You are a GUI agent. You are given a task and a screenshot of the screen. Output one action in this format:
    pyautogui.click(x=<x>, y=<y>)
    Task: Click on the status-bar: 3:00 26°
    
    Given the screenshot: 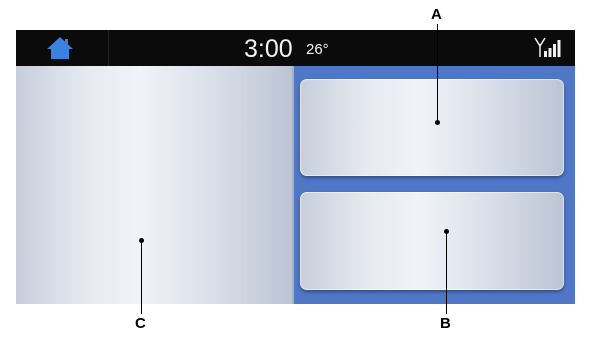 What is the action you would take?
    pyautogui.click(x=295, y=48)
    